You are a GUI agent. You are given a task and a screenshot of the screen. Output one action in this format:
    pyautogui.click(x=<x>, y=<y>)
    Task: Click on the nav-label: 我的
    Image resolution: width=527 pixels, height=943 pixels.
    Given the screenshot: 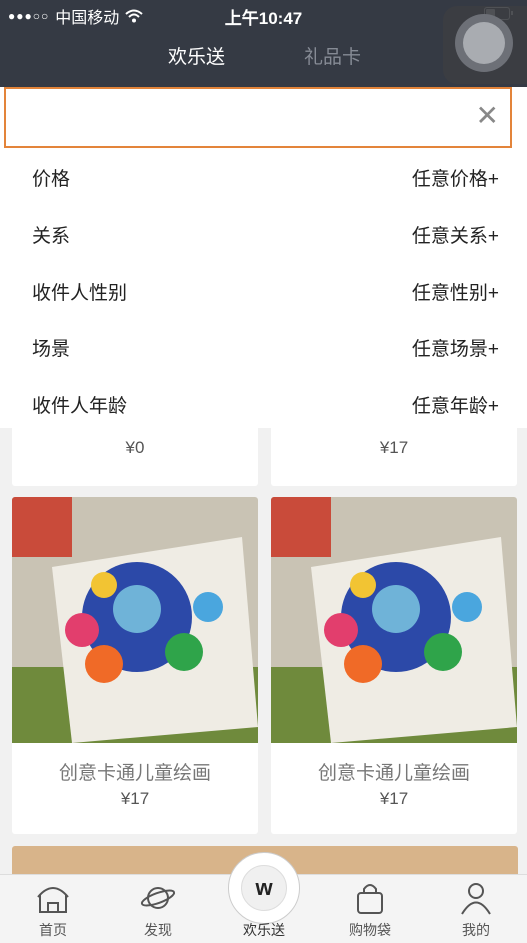 What is the action you would take?
    pyautogui.click(x=476, y=930)
    